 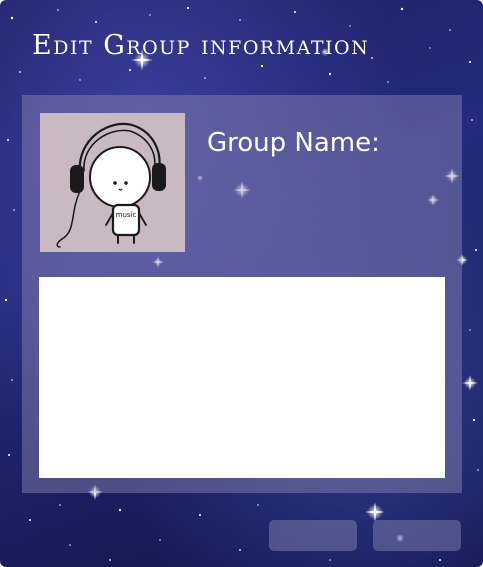 I want to click on headphones-character-icon: music, so click(x=111, y=185).